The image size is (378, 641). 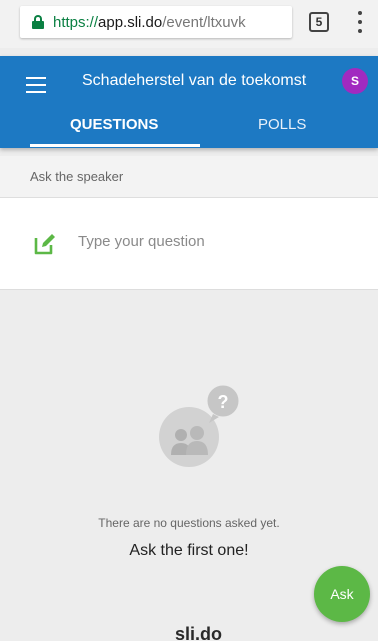 I want to click on address-bar: https://app.sli.do/event/ltxuvk, so click(x=156, y=22).